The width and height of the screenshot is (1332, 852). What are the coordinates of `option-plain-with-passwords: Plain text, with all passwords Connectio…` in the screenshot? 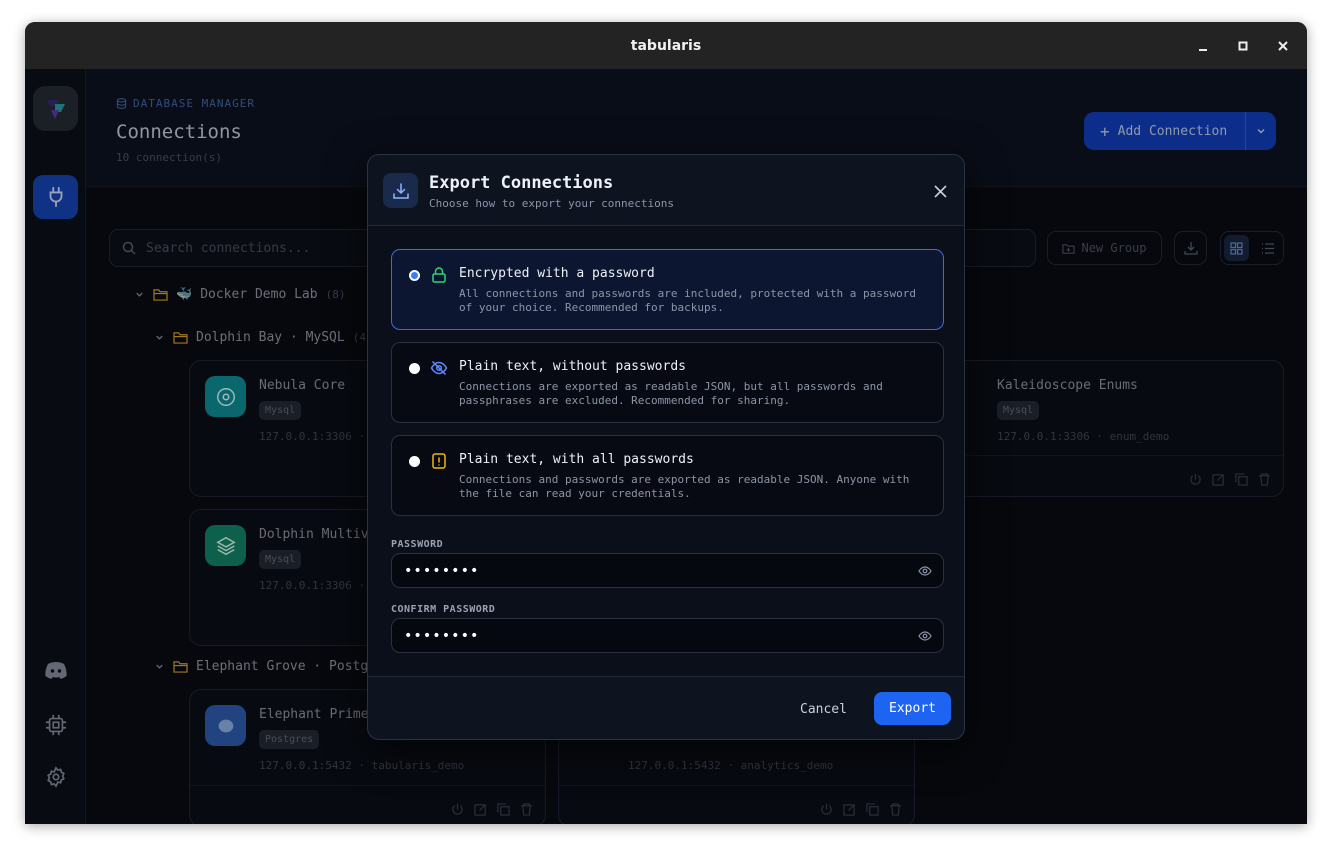 It's located at (667, 475).